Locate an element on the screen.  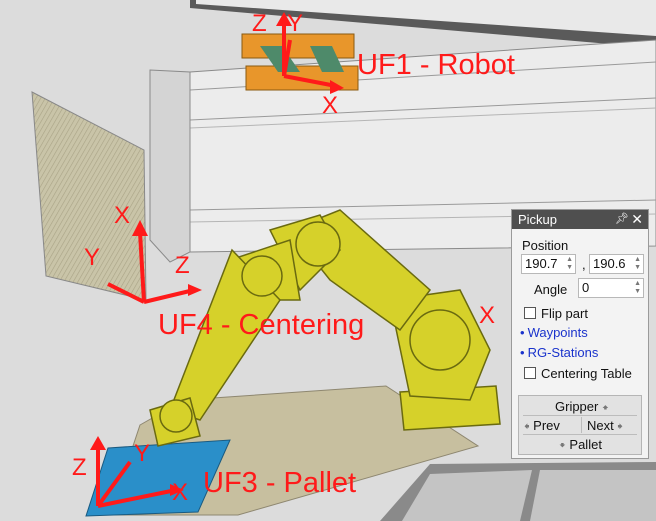
uf4-axis-y: Y is located at coordinates (92, 257).